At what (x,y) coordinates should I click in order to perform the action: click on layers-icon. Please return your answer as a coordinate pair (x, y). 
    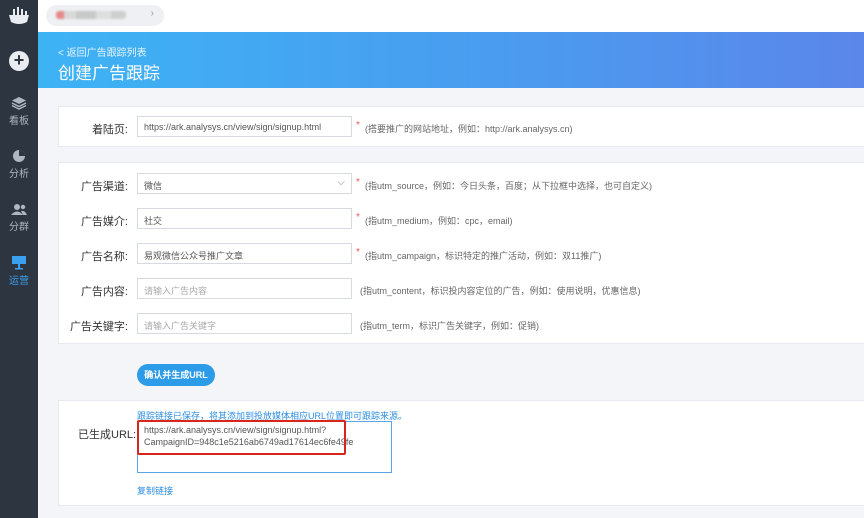
    Looking at the image, I should click on (19, 103).